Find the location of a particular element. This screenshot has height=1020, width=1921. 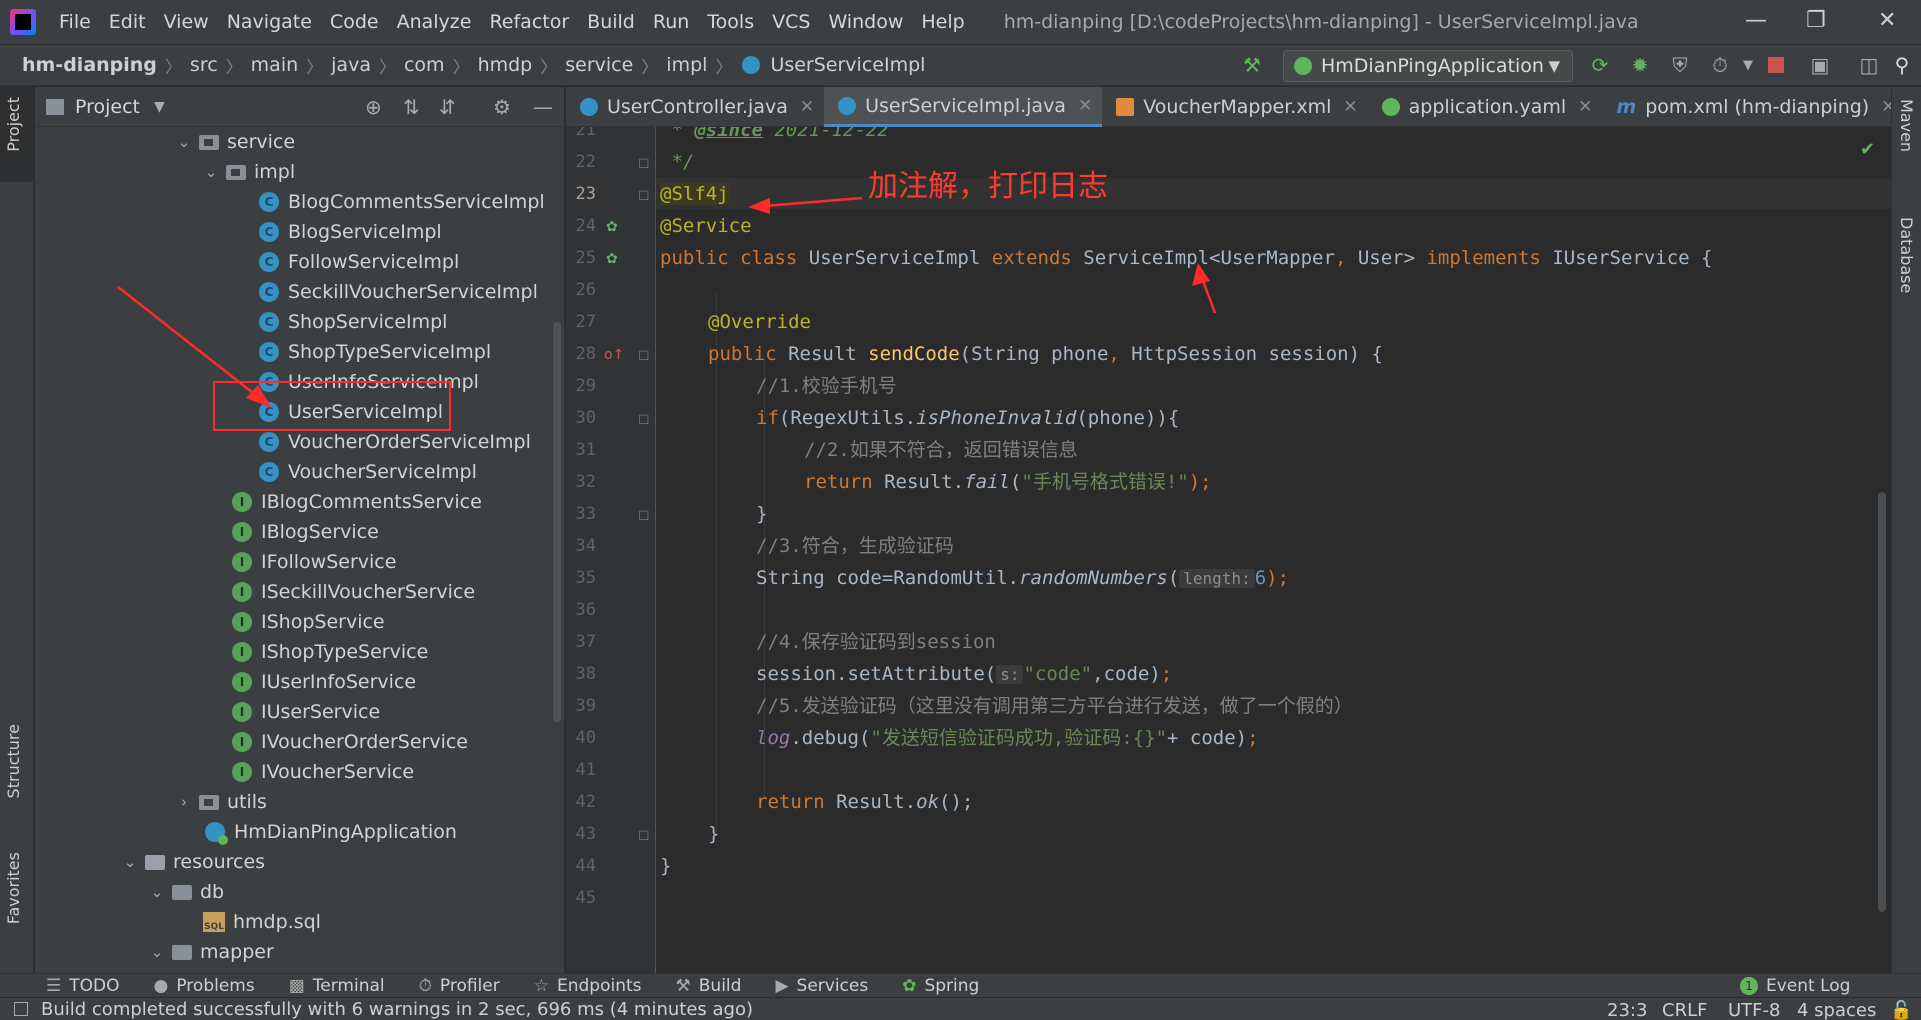

breadcrumb-com: com is located at coordinates (424, 65).